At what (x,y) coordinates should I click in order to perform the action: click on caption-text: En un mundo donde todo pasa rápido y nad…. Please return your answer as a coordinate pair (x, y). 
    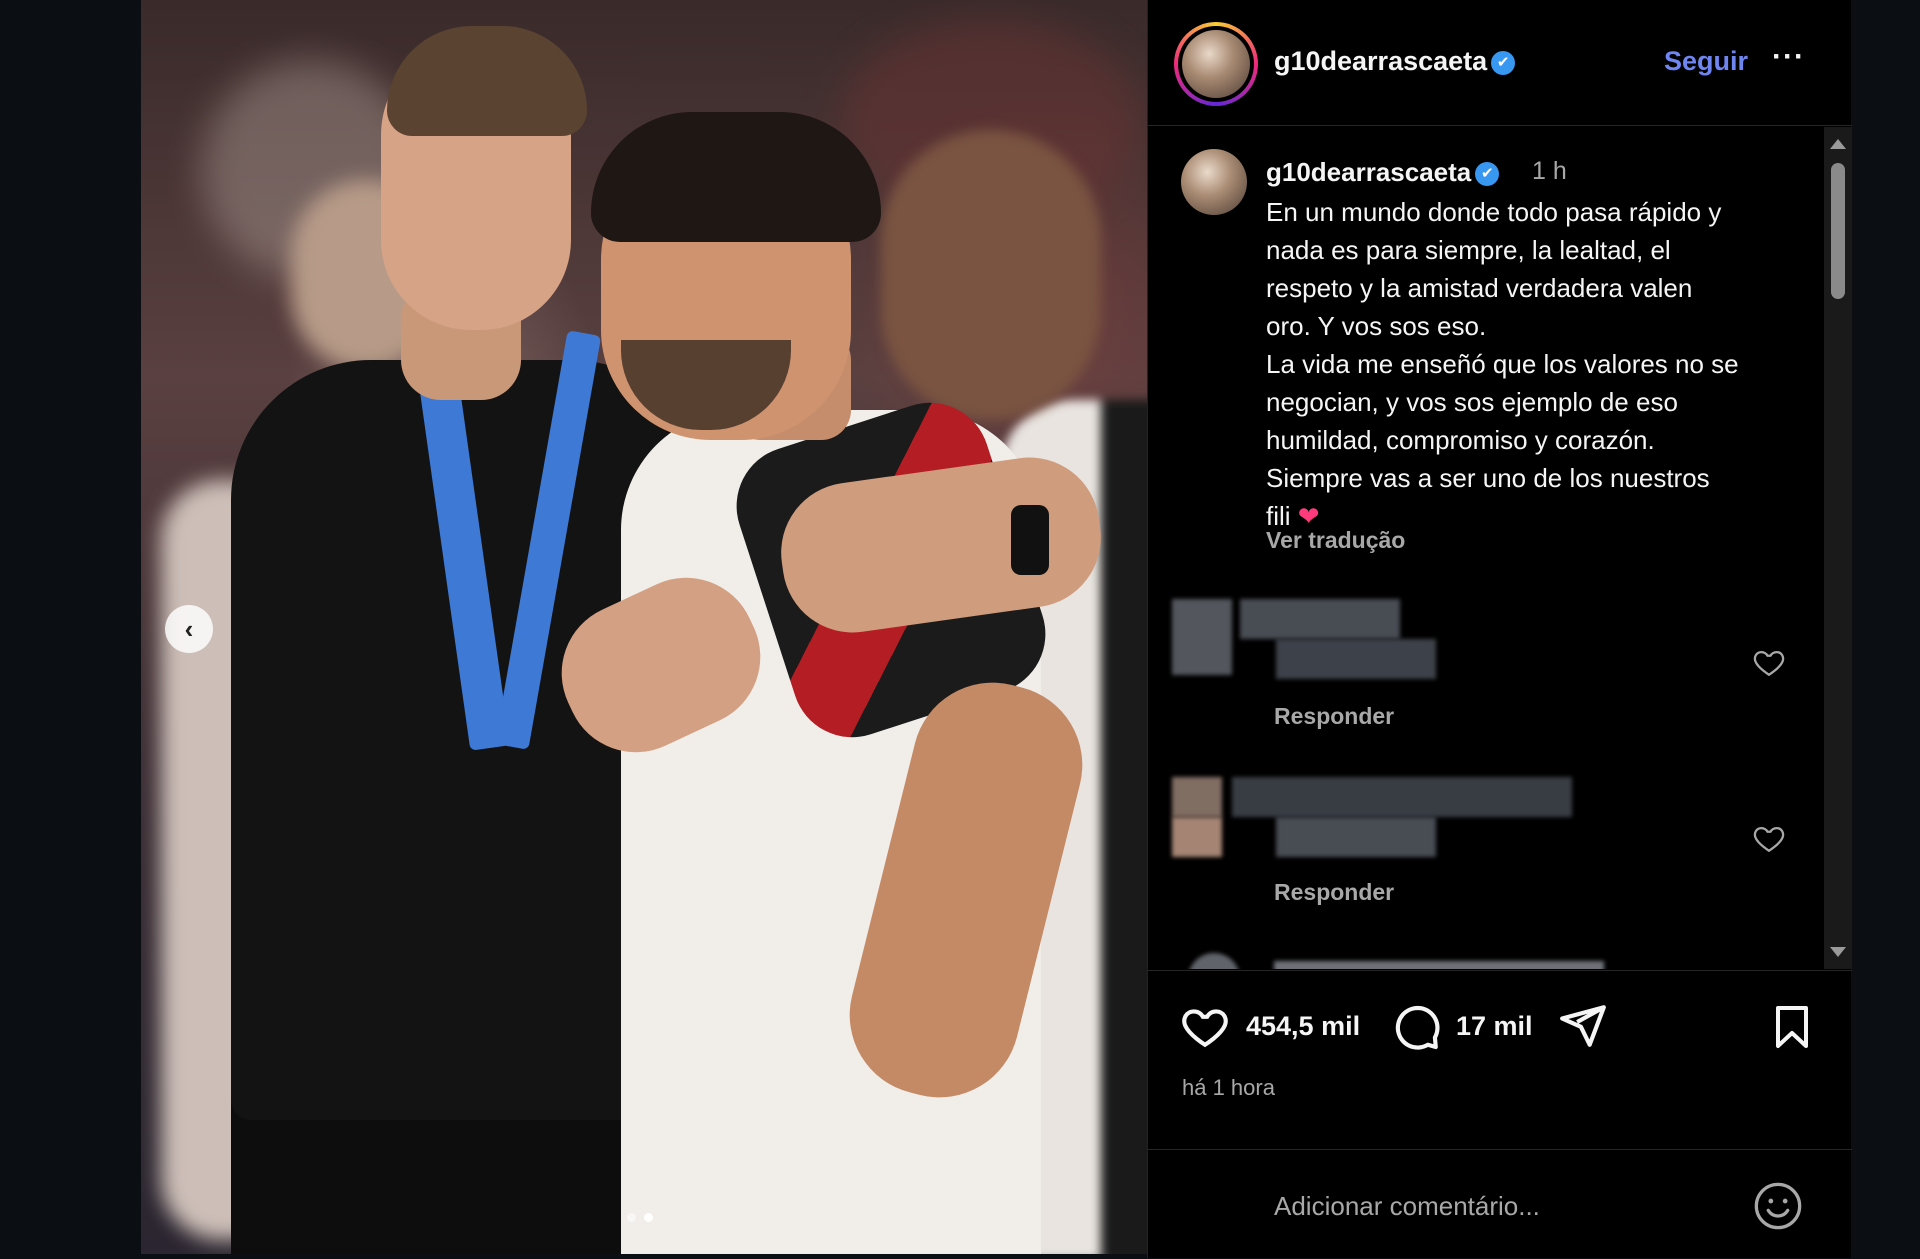
    Looking at the image, I should click on (1531, 364).